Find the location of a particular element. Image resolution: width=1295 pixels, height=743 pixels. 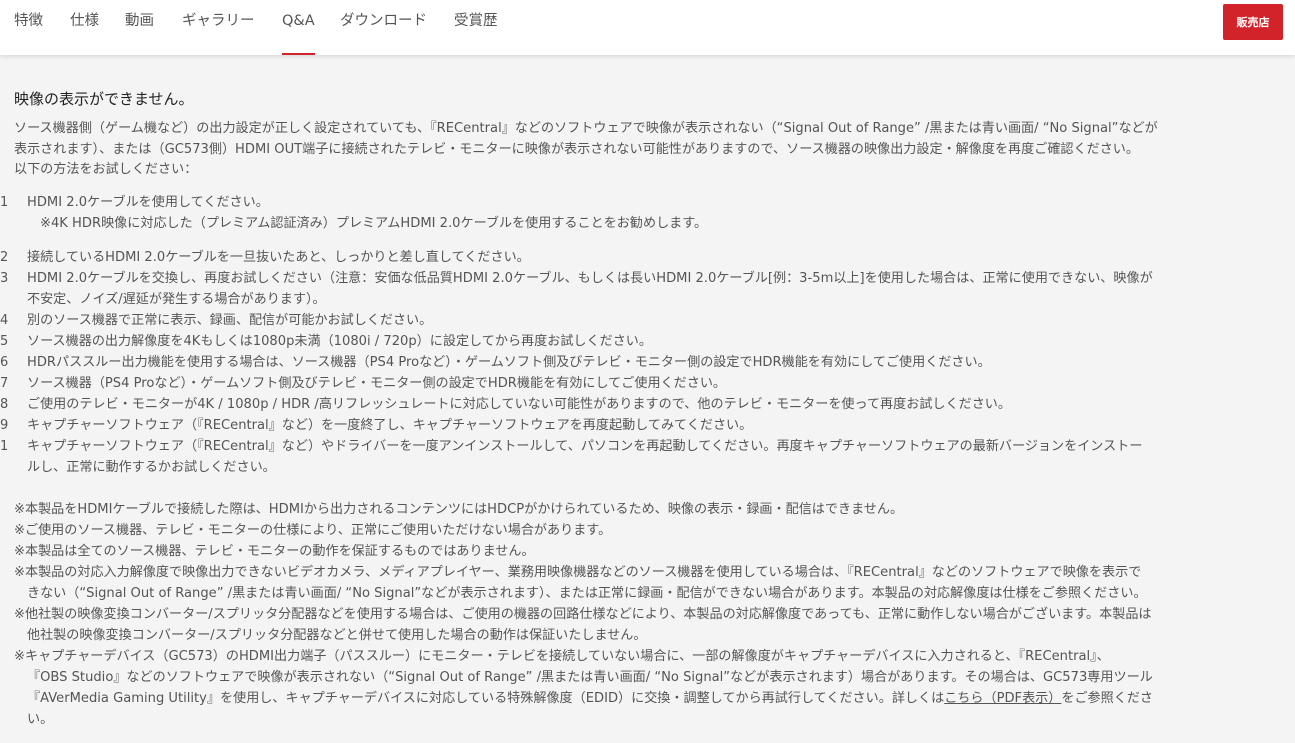

step-number: 2. is located at coordinates (4, 257).